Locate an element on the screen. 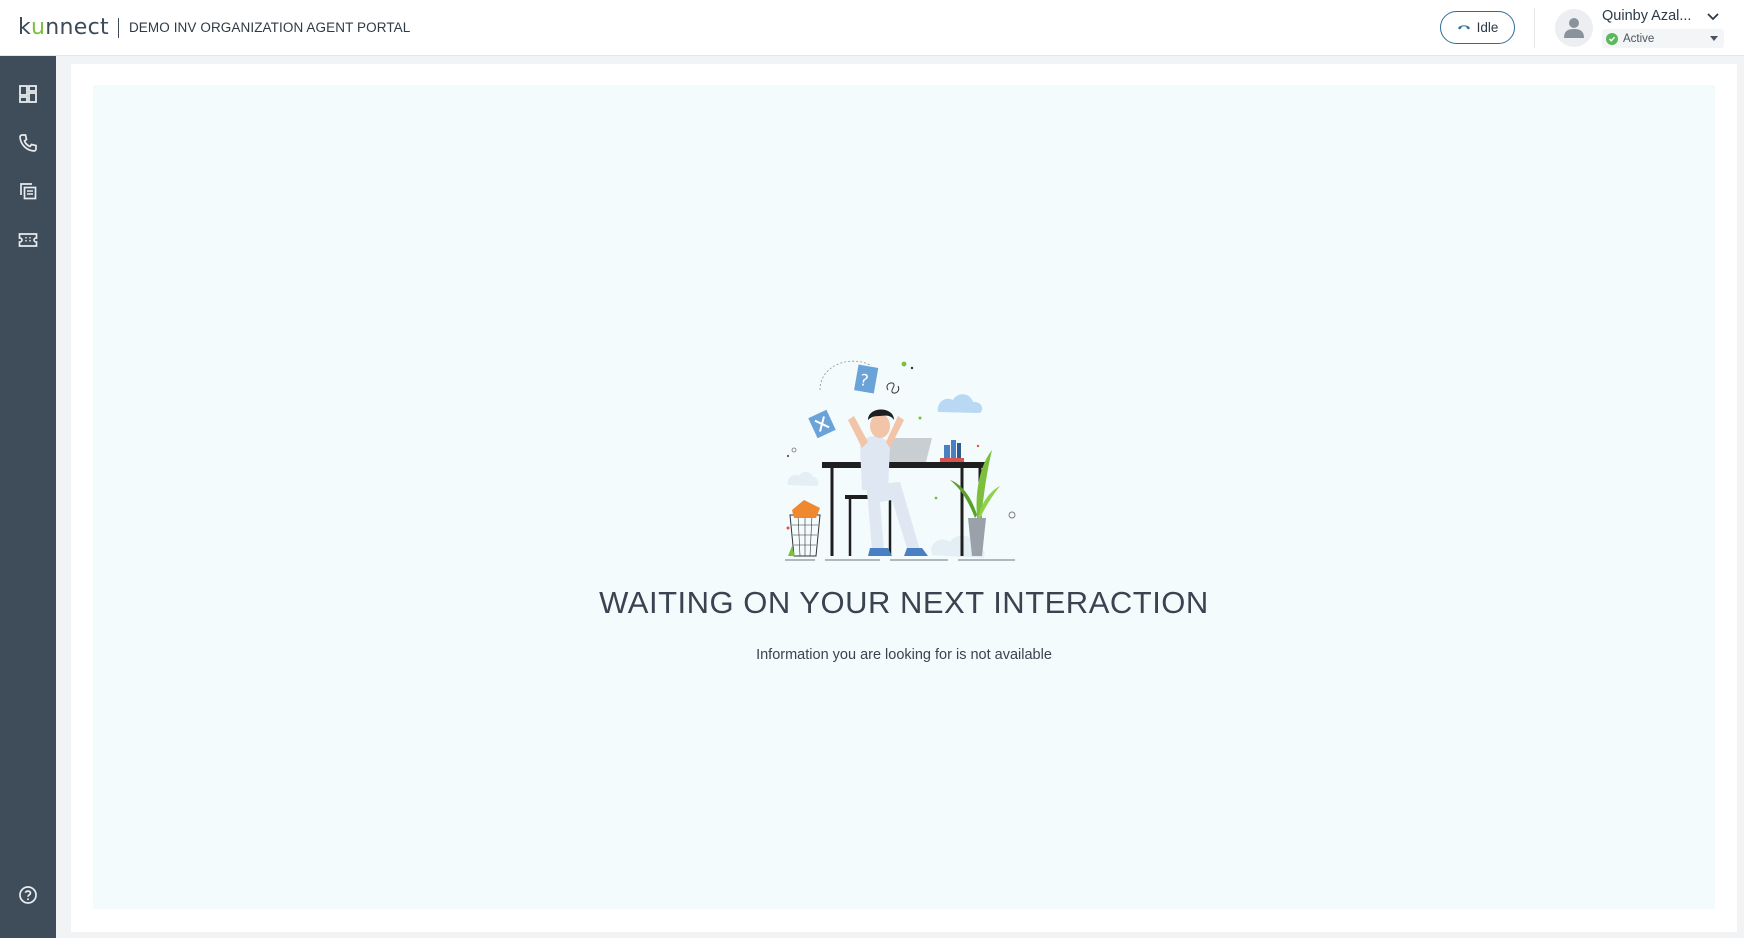 This screenshot has height=938, width=1744. sidebar-item-dashboard is located at coordinates (28, 94).